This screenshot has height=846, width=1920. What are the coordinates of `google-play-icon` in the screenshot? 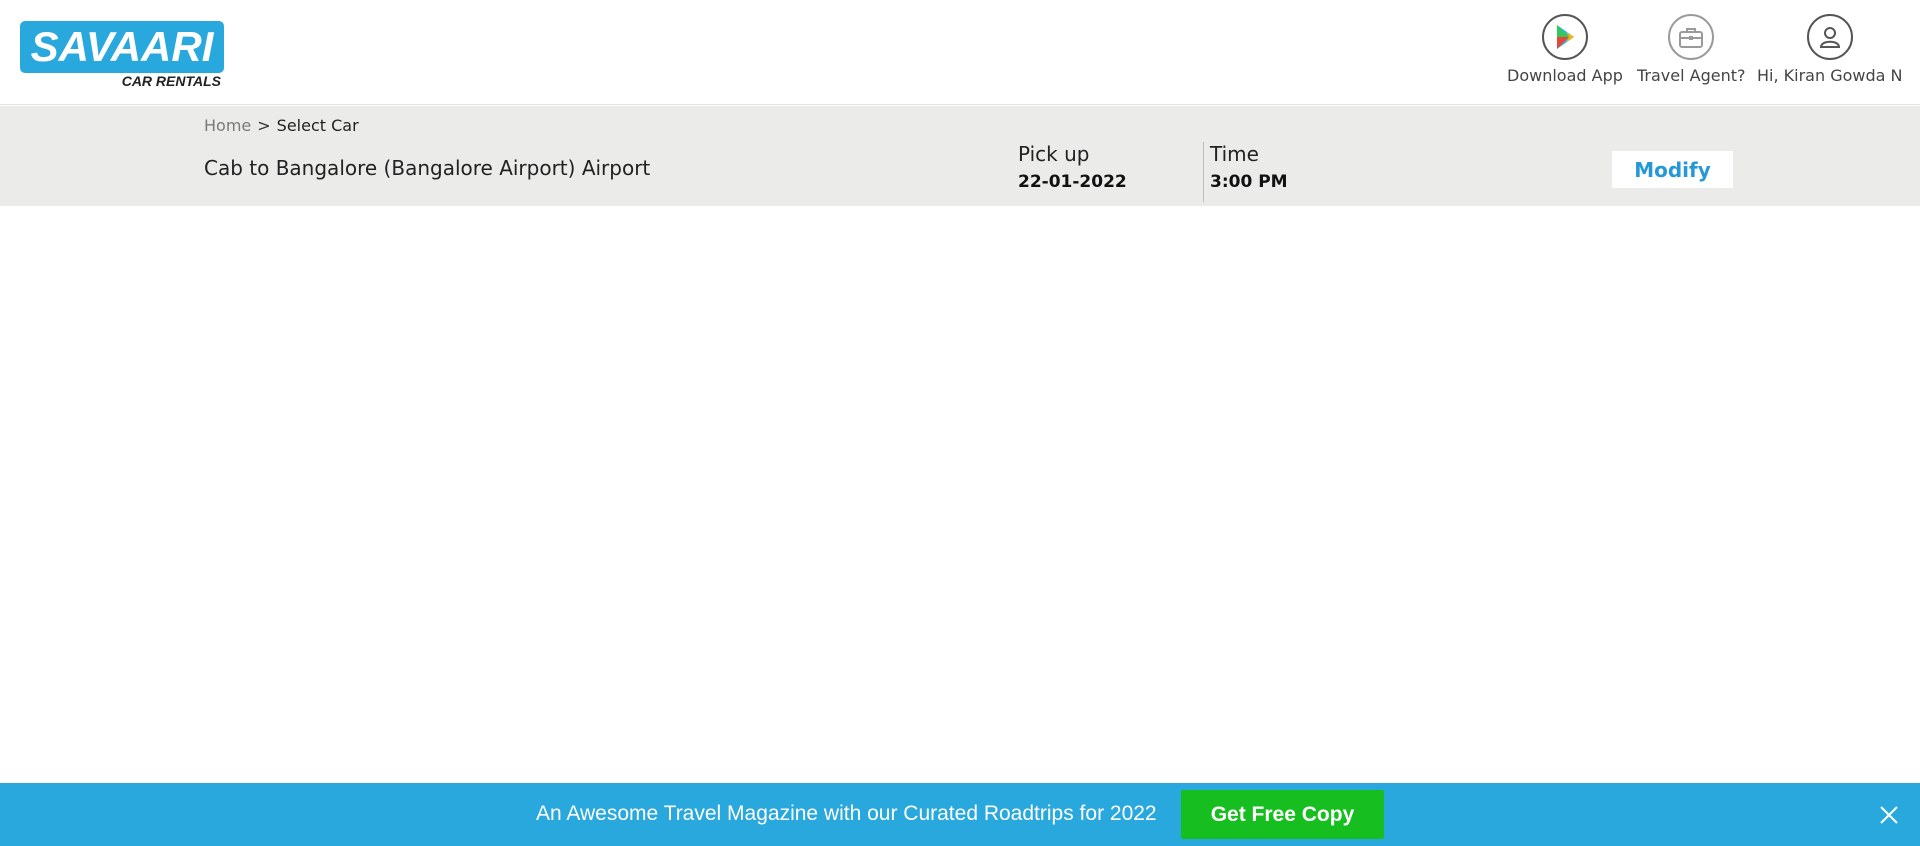 It's located at (1564, 37).